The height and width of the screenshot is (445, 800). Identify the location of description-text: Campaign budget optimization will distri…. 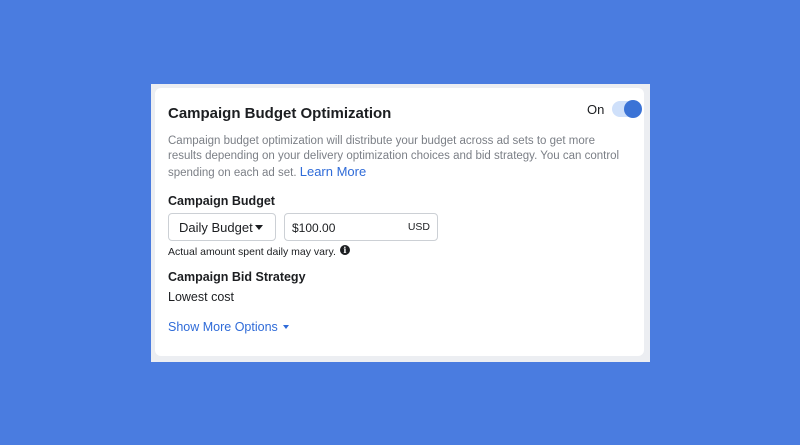
(394, 157).